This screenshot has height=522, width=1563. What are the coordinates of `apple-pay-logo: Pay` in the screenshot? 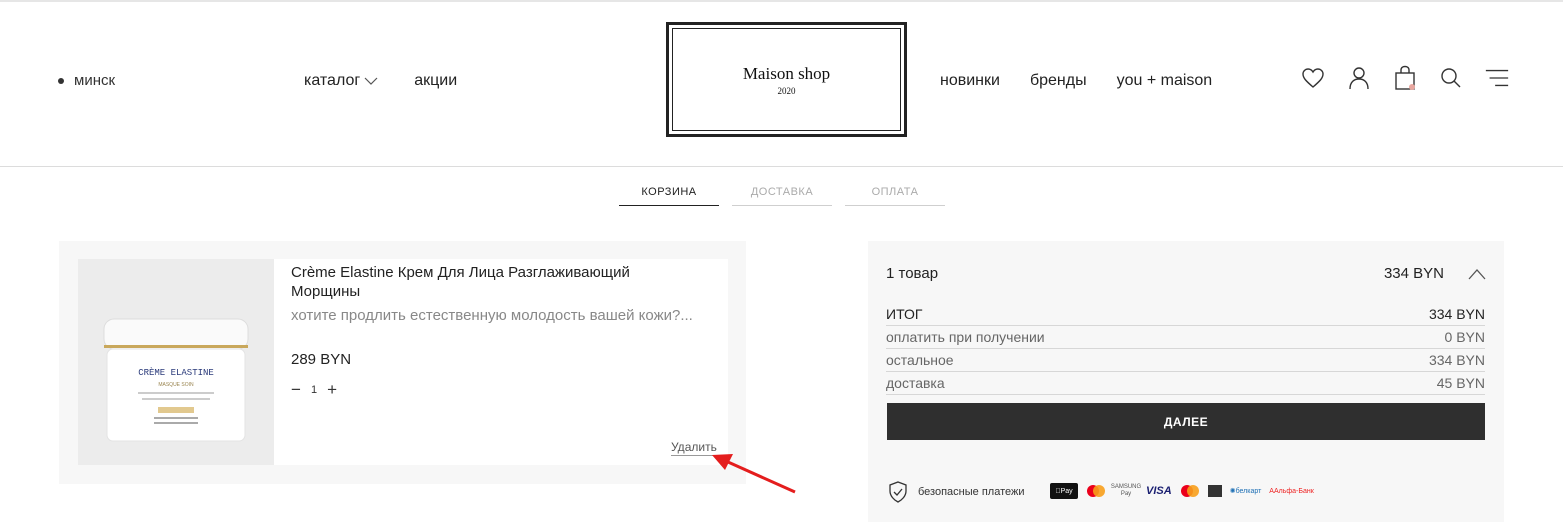 It's located at (1064, 491).